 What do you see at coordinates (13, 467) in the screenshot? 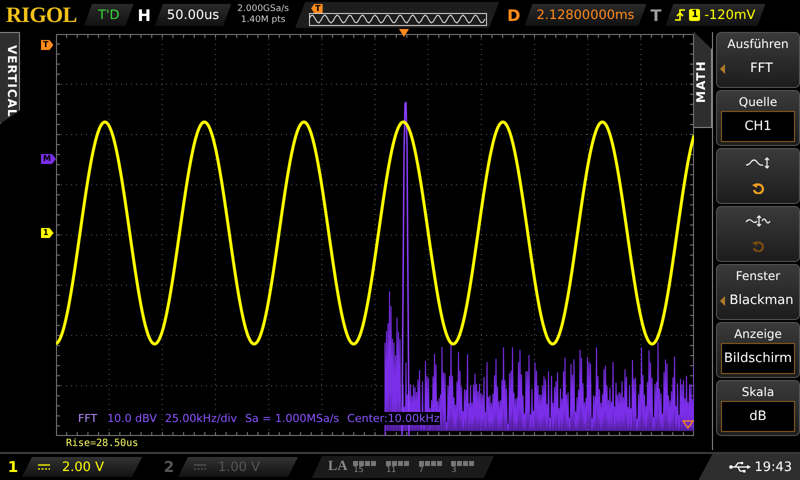
I see `channel-number: 1` at bounding box center [13, 467].